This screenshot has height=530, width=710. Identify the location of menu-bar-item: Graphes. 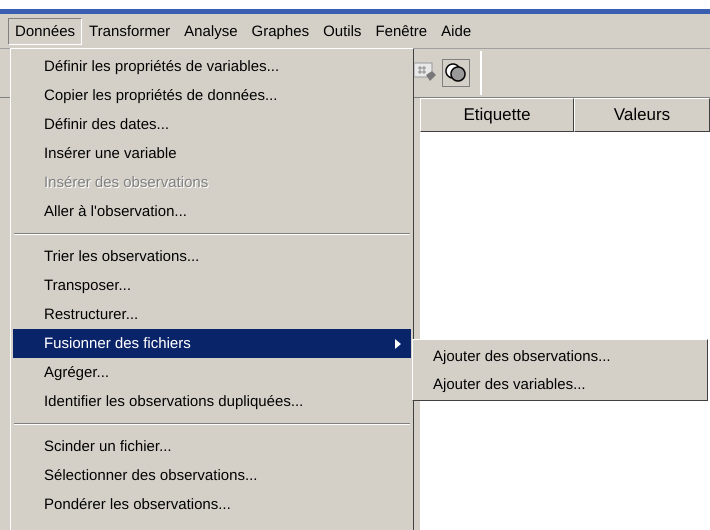
(280, 31).